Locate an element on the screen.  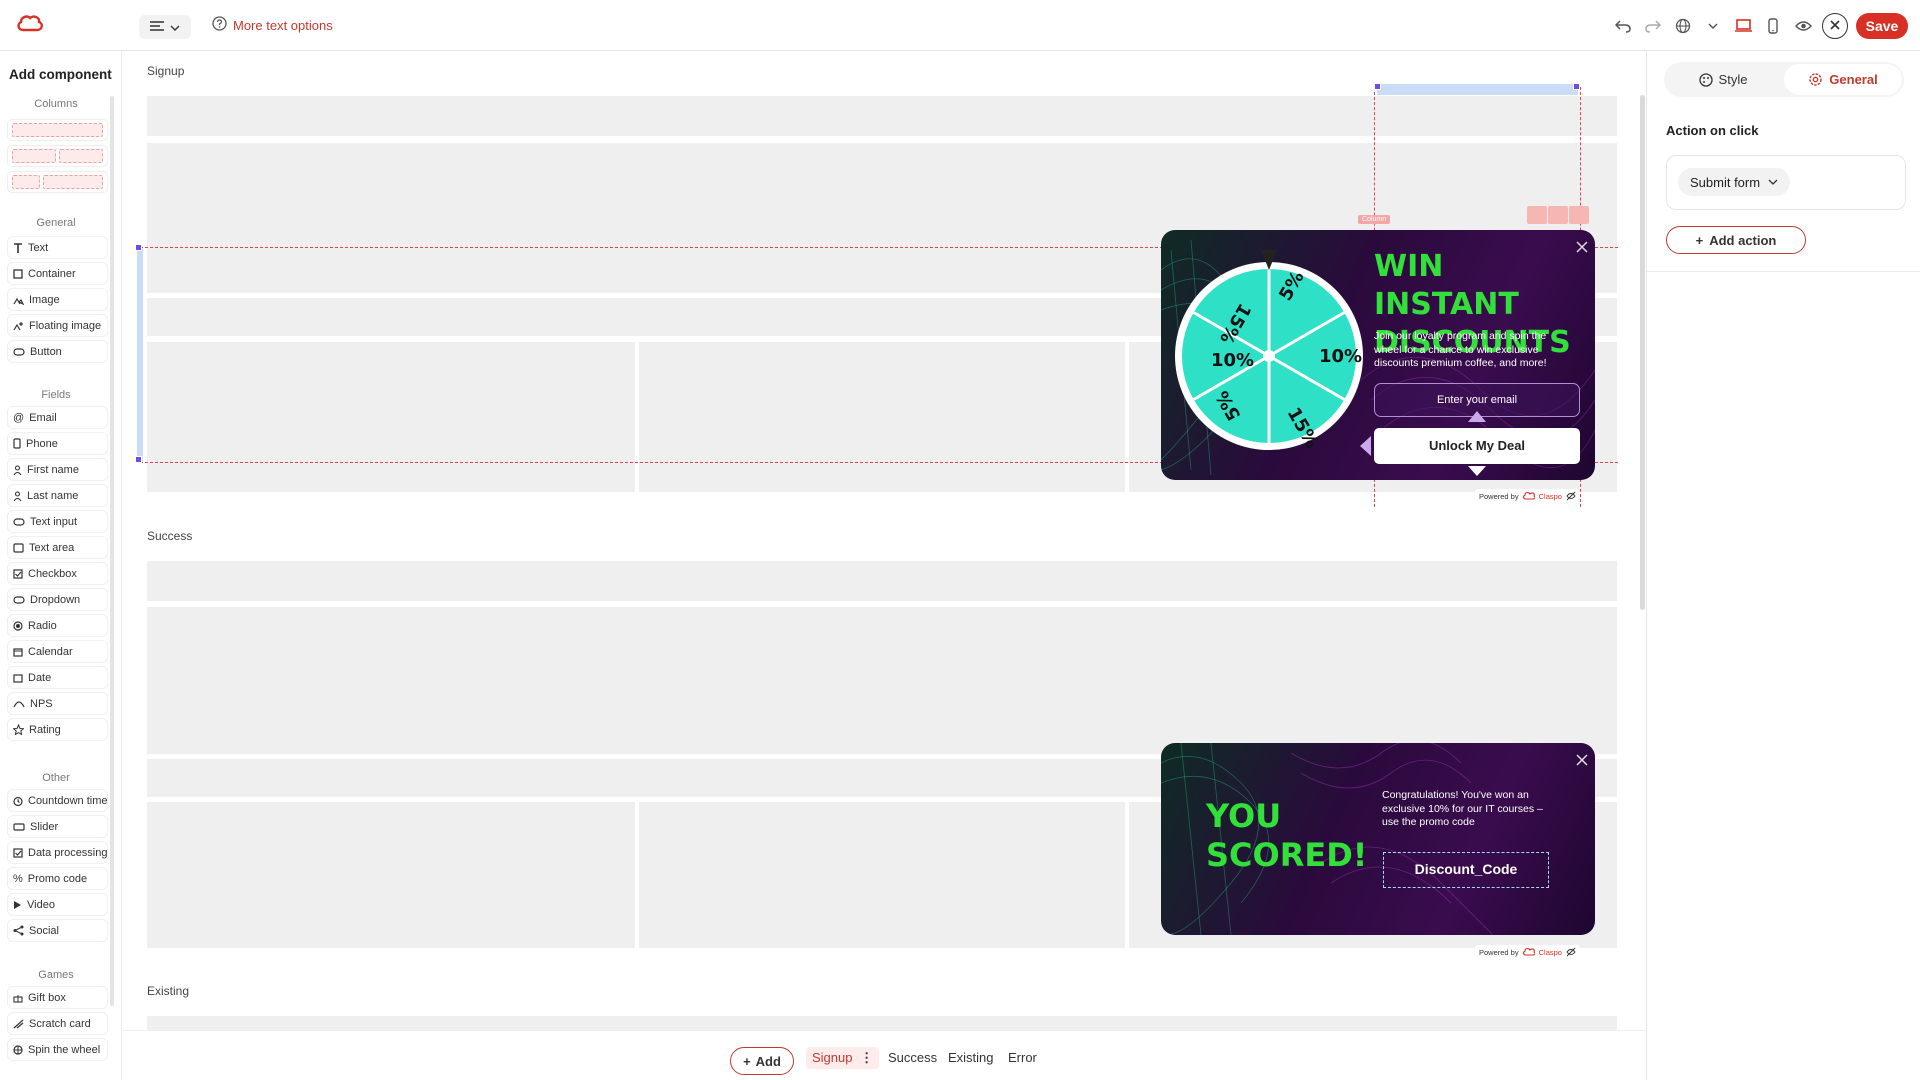
undo-icon is located at coordinates (1623, 26).